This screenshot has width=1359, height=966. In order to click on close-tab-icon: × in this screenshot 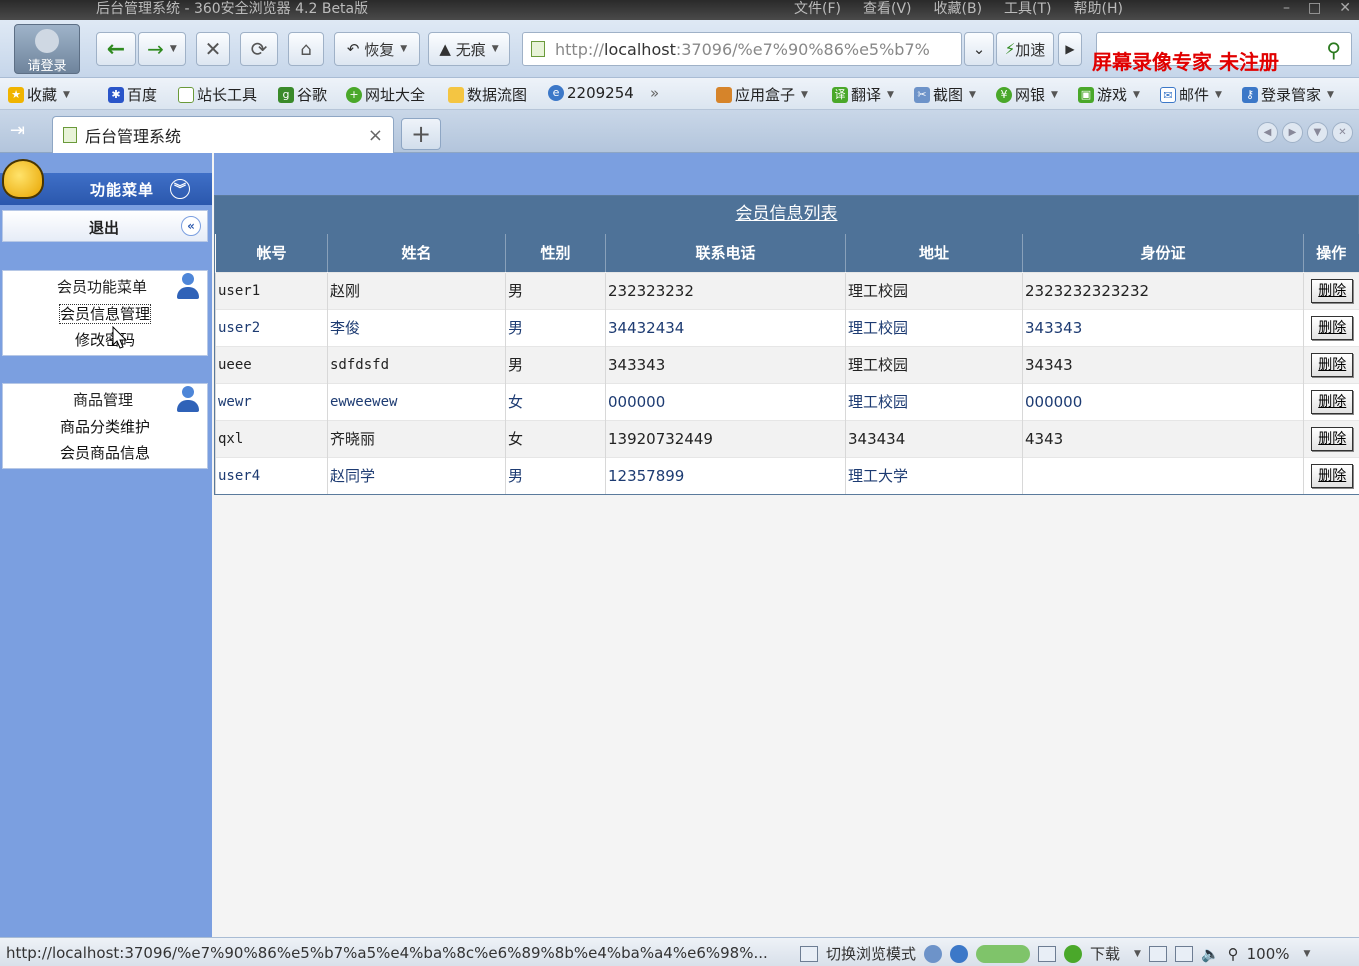, I will do `click(375, 135)`.